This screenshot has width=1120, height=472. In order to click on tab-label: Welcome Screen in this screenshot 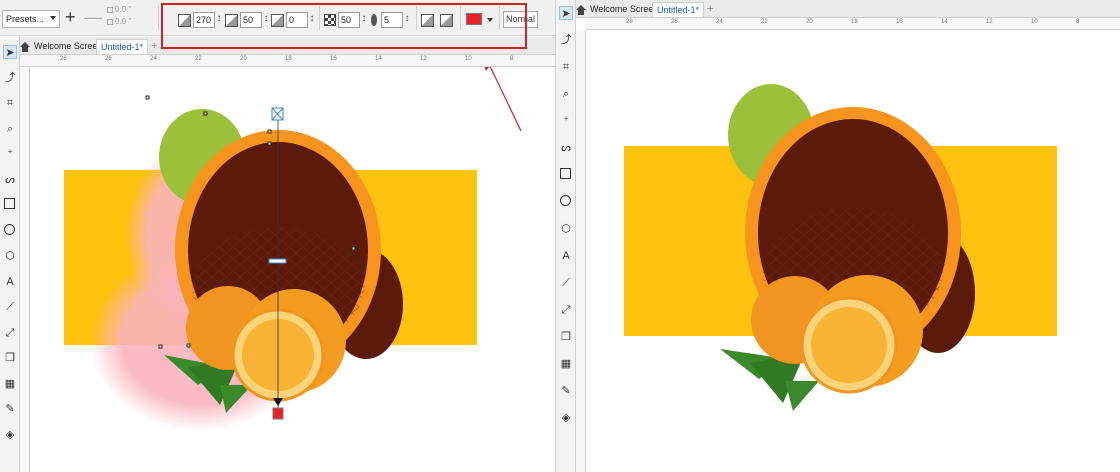, I will do `click(68, 46)`.